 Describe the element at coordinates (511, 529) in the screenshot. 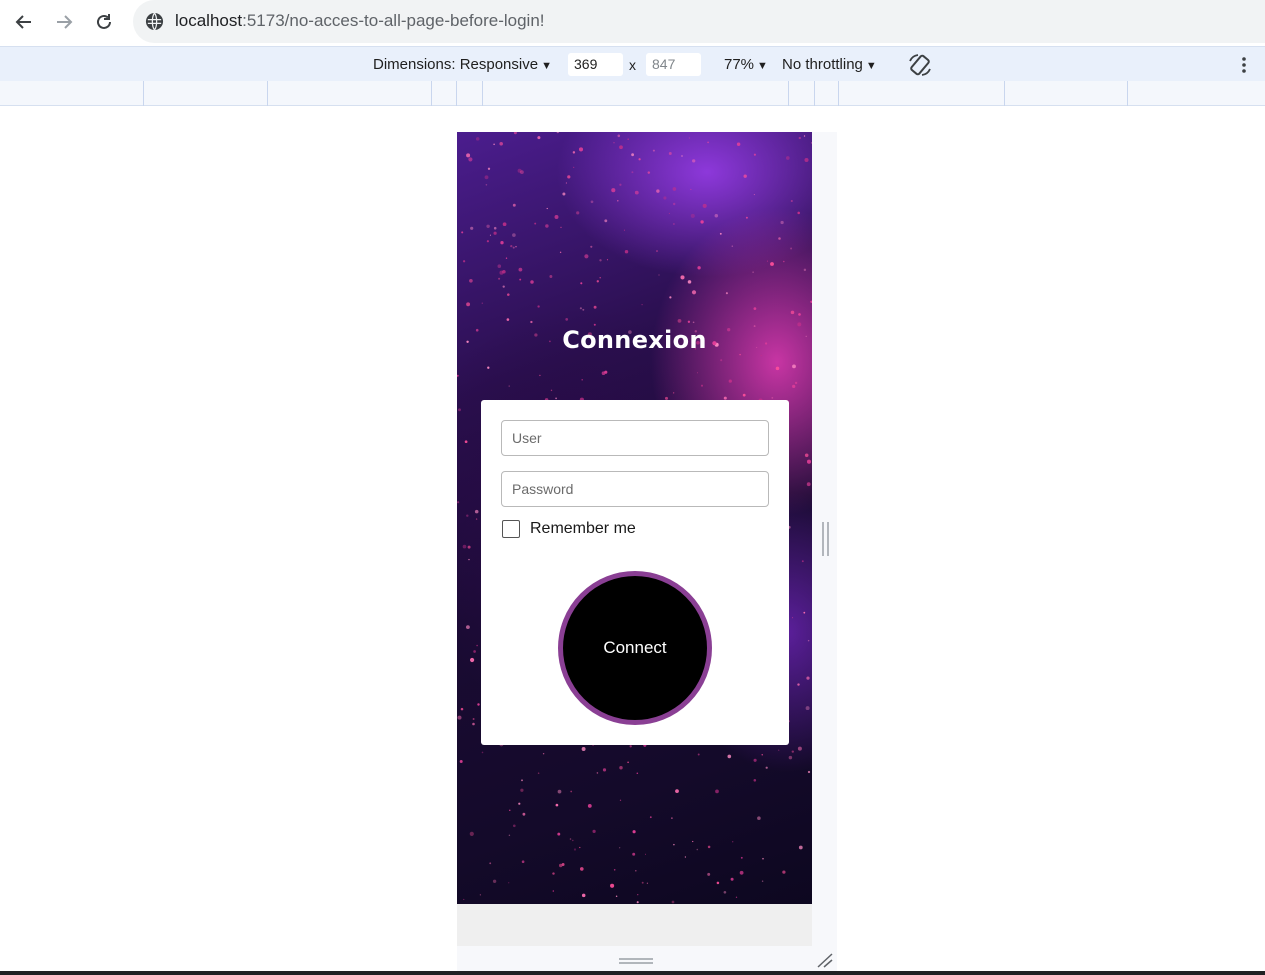

I see `remember-me-checkbox` at that location.